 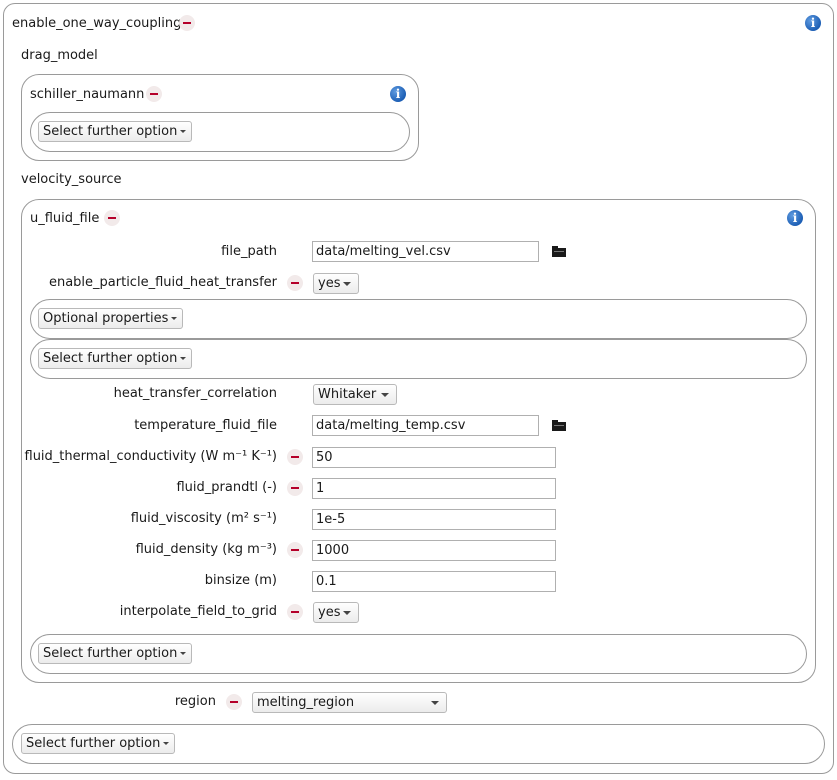 I want to click on region-select: melting_region, so click(x=349, y=702).